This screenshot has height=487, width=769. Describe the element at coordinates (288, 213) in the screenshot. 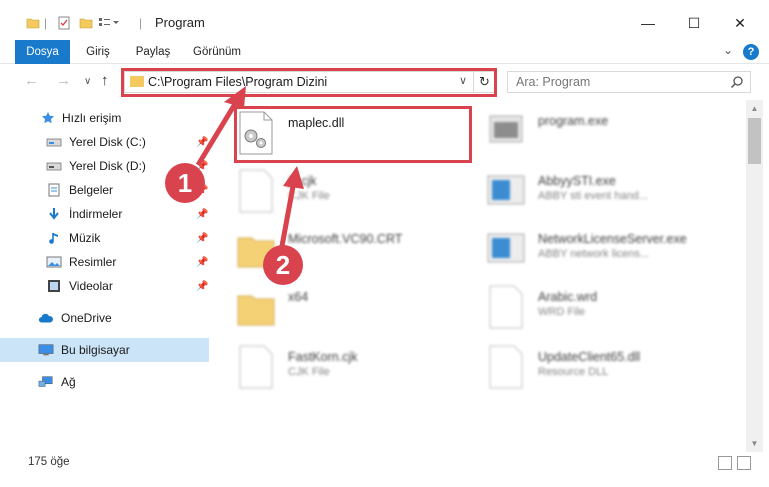

I see `arrow-2-line` at that location.